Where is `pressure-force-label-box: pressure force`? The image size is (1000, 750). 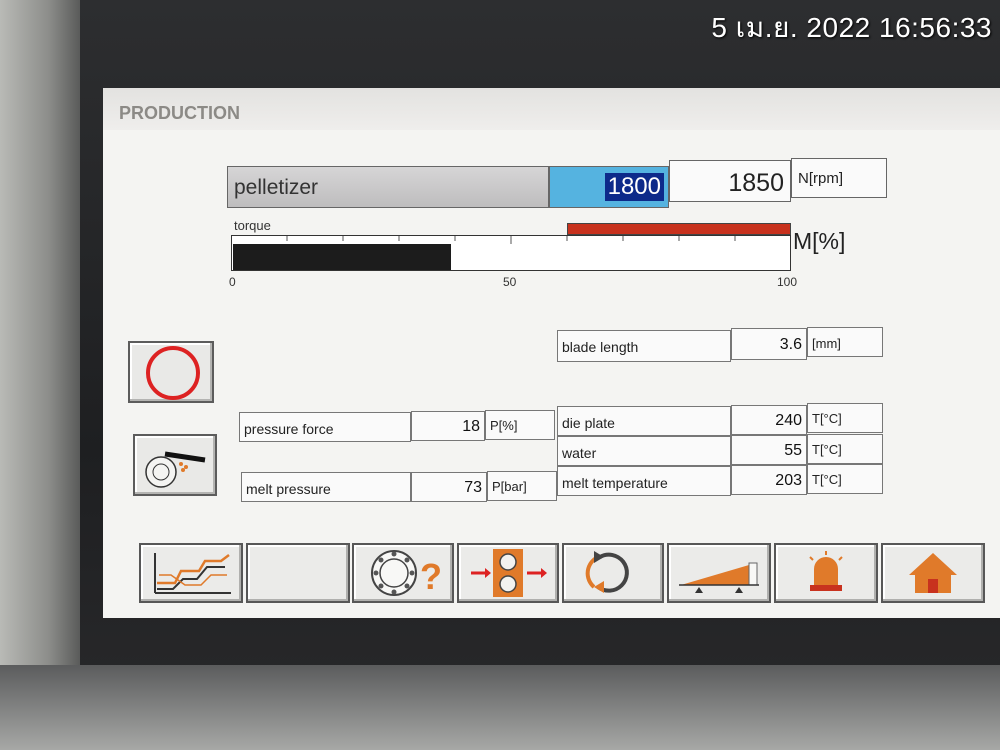 pressure-force-label-box: pressure force is located at coordinates (325, 427).